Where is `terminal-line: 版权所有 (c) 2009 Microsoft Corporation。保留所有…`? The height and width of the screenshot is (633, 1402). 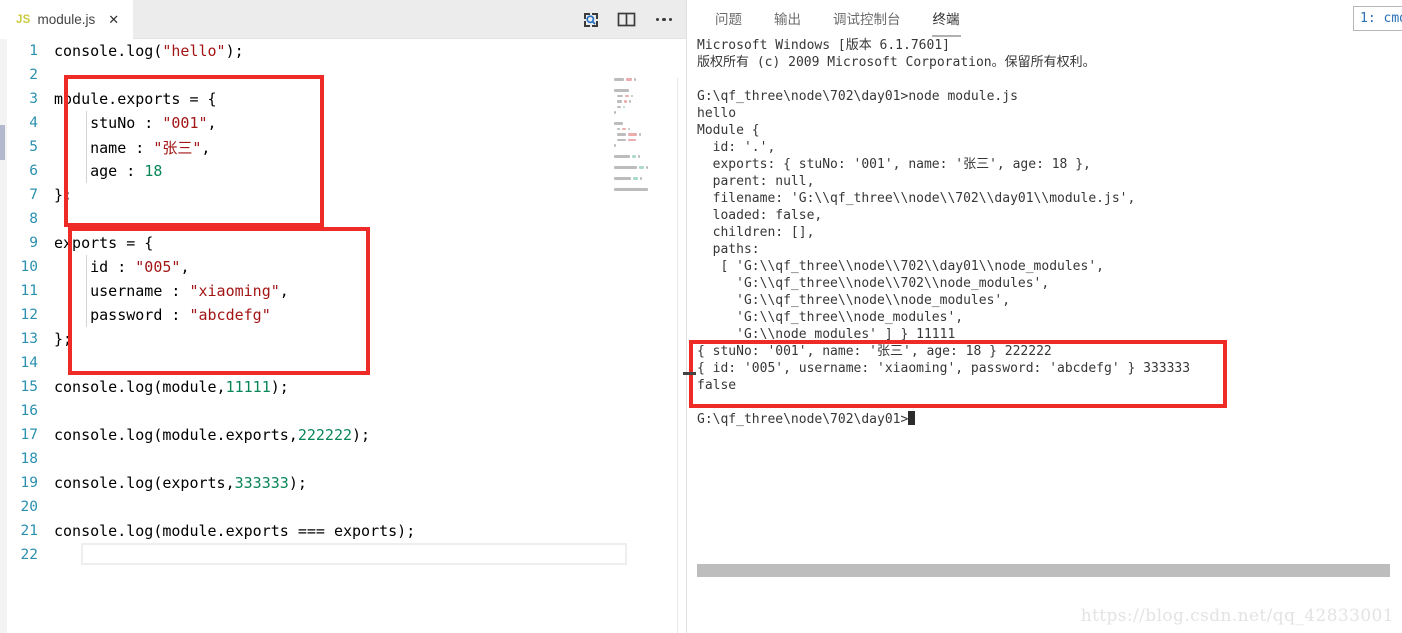 terminal-line: 版权所有 (c) 2009 Microsoft Corporation。保留所有… is located at coordinates (896, 62).